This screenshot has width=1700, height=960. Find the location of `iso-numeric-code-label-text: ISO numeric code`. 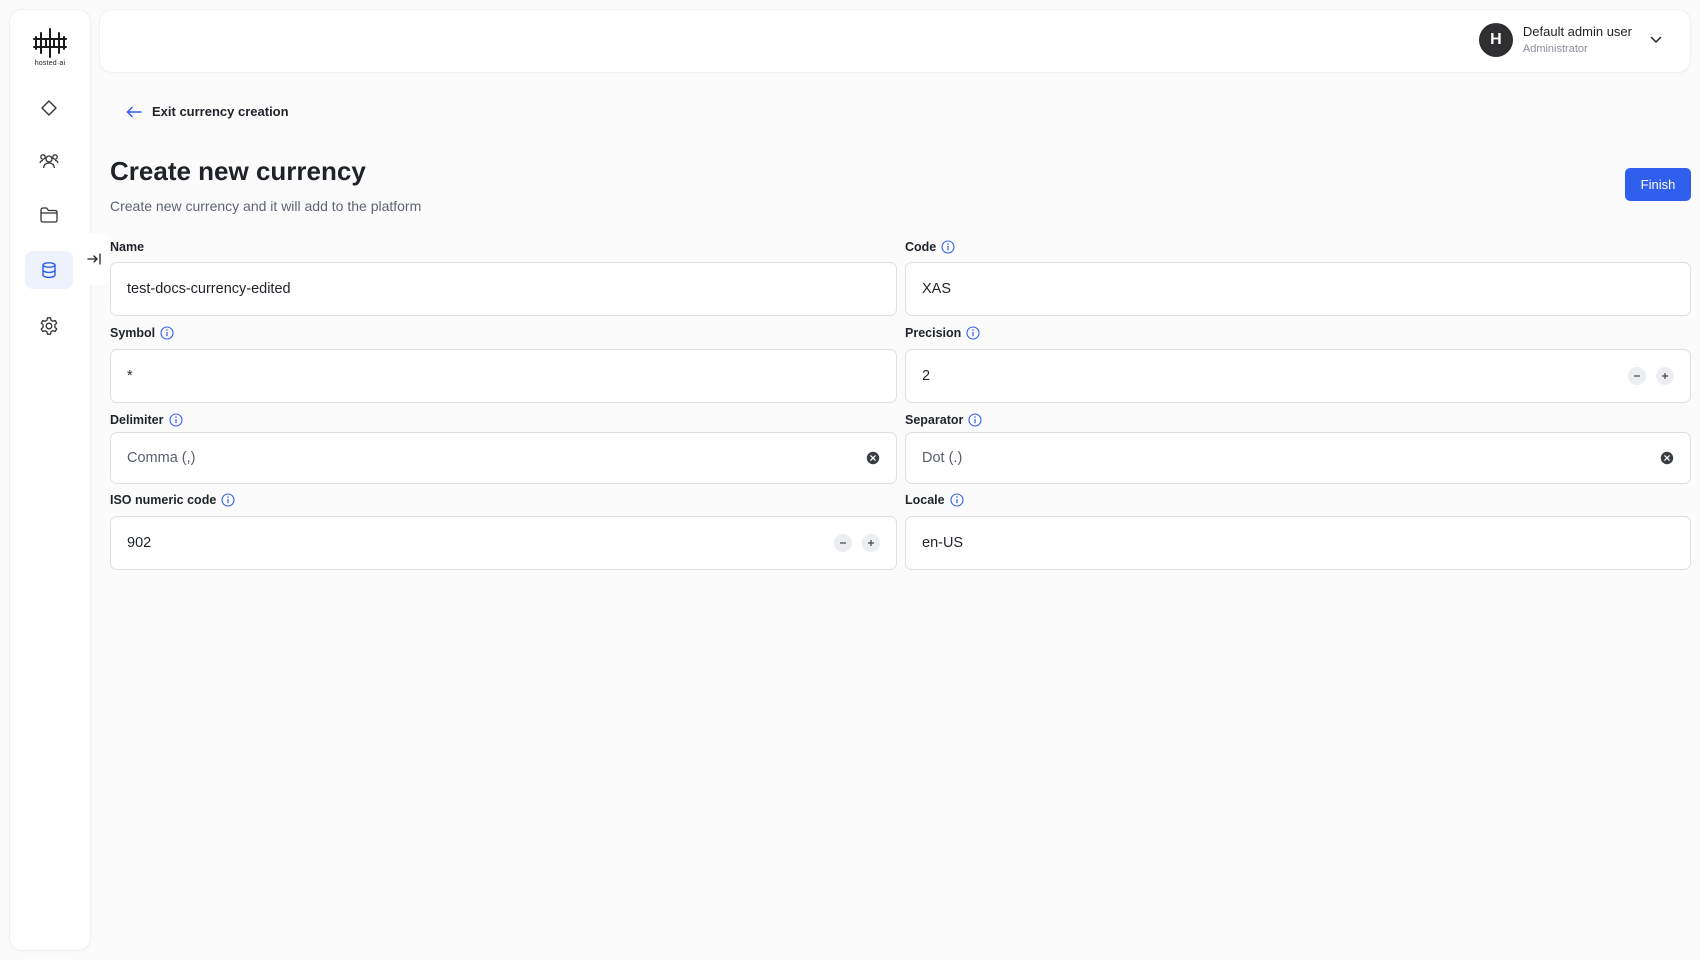

iso-numeric-code-label-text: ISO numeric code is located at coordinates (163, 500).